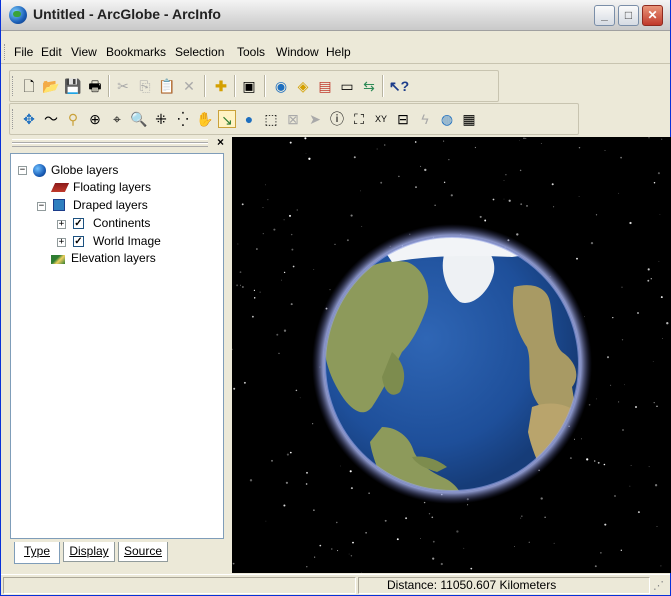  Describe the element at coordinates (78, 223) in the screenshot. I see `continents-checkbox: ✓` at that location.